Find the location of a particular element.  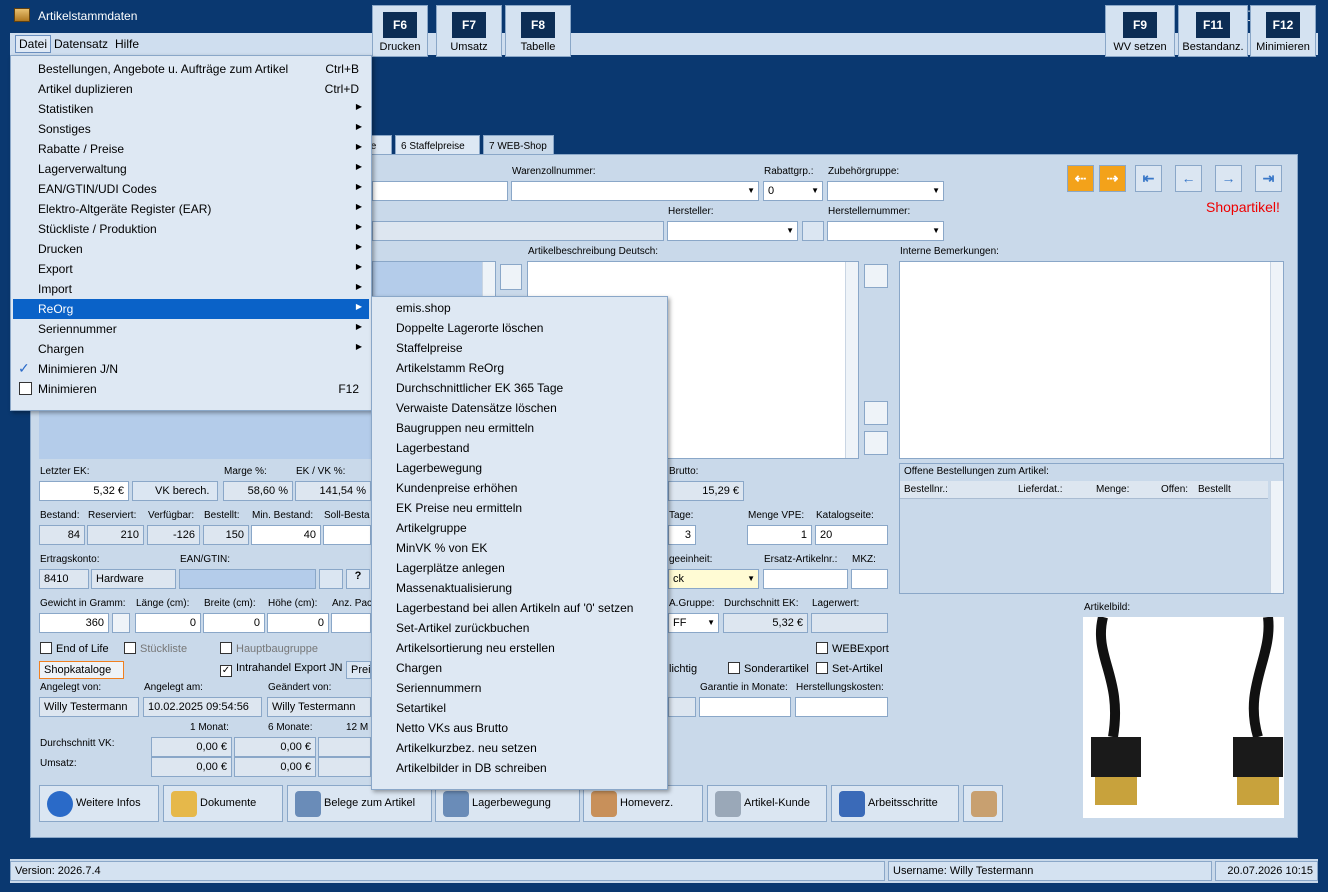

vk-berechnen-button: VK berech. is located at coordinates (175, 491).